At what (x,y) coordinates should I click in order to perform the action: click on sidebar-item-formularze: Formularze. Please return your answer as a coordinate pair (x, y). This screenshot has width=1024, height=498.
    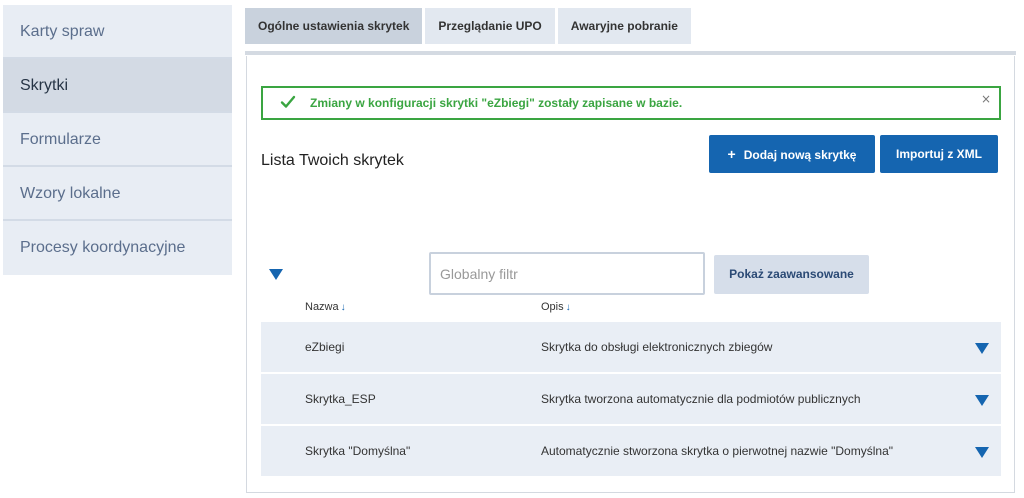
    Looking at the image, I should click on (117, 140).